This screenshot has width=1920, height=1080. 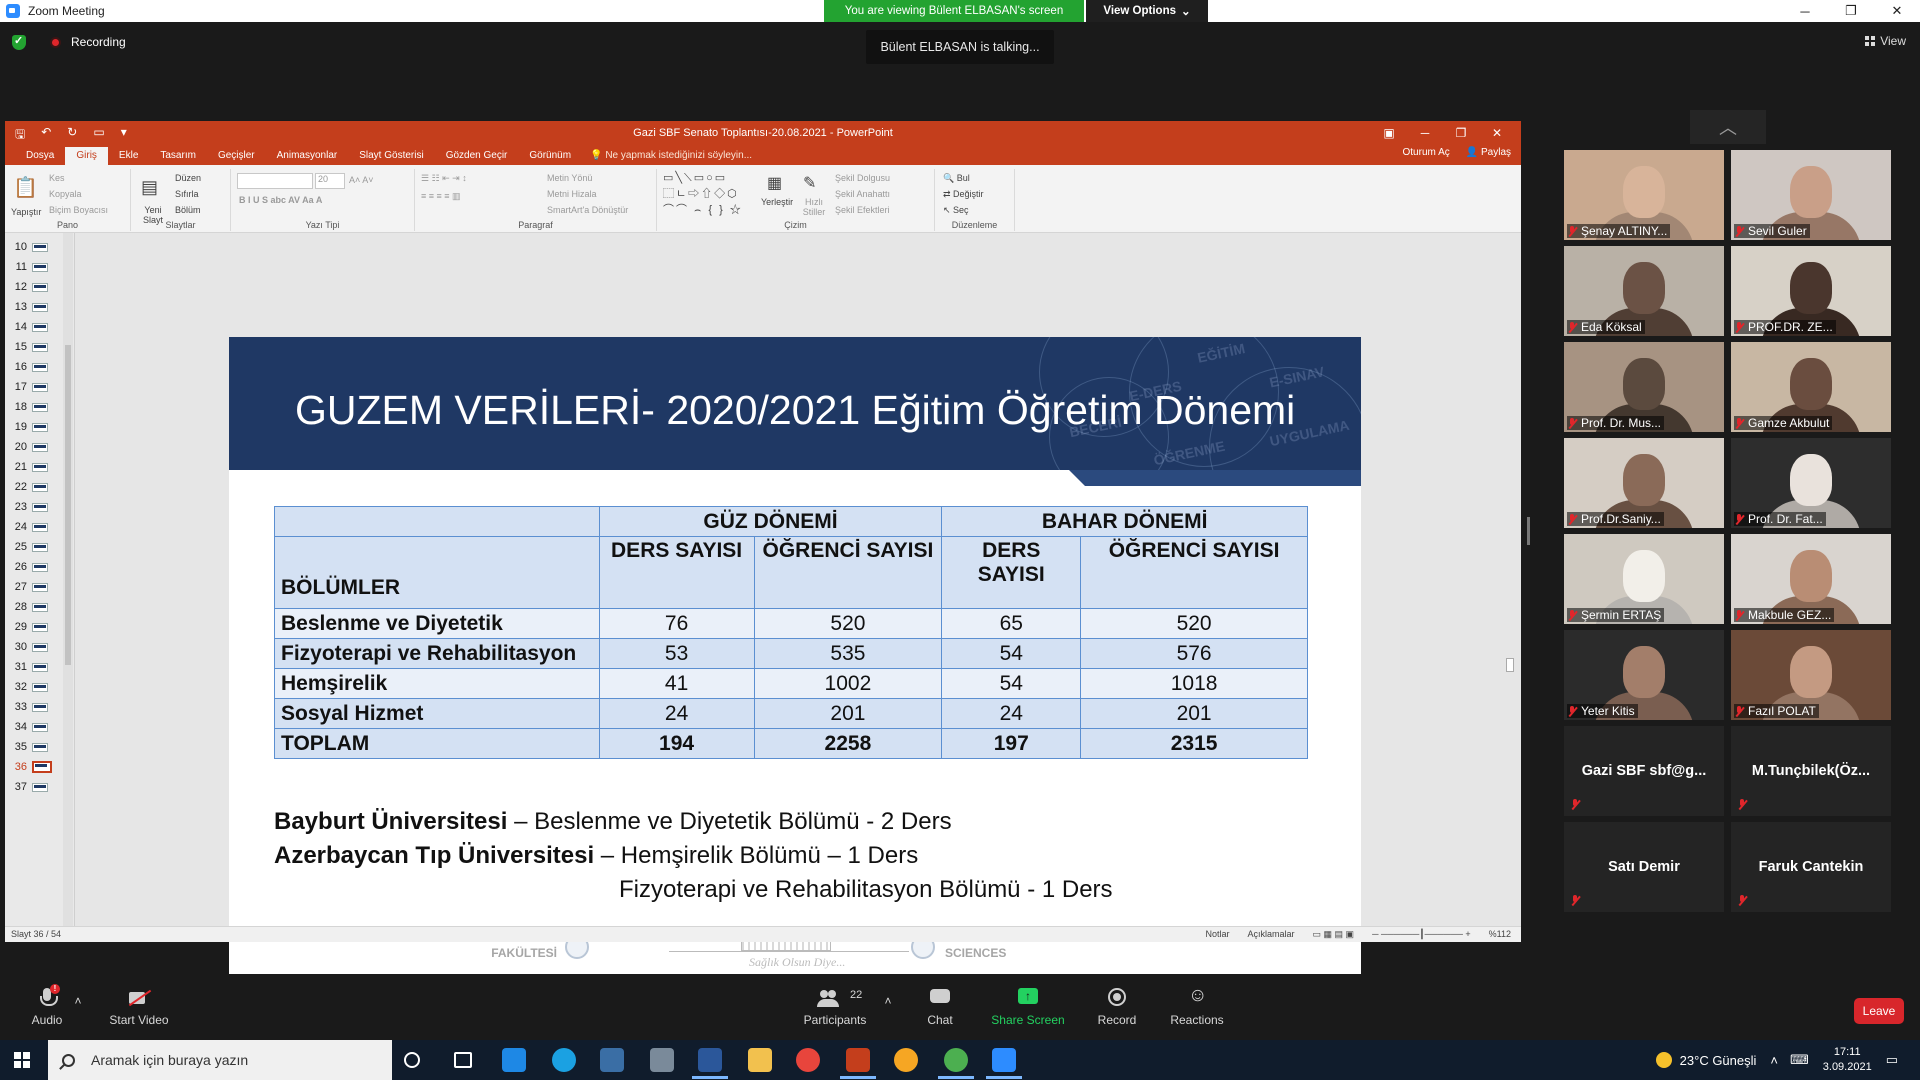 What do you see at coordinates (1425, 133) in the screenshot?
I see `ppt-minimize-icon: ─` at bounding box center [1425, 133].